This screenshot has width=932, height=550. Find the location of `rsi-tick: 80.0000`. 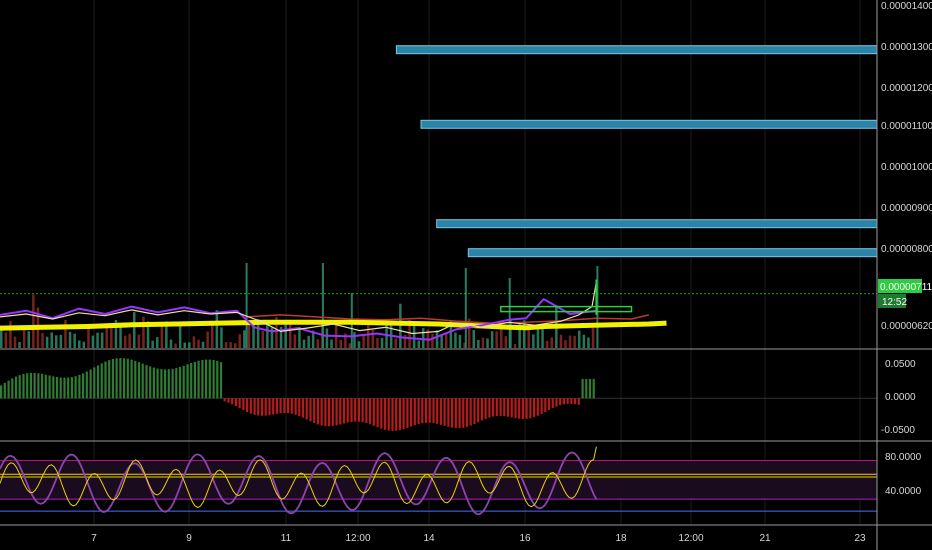

rsi-tick: 80.0000 is located at coordinates (903, 457).